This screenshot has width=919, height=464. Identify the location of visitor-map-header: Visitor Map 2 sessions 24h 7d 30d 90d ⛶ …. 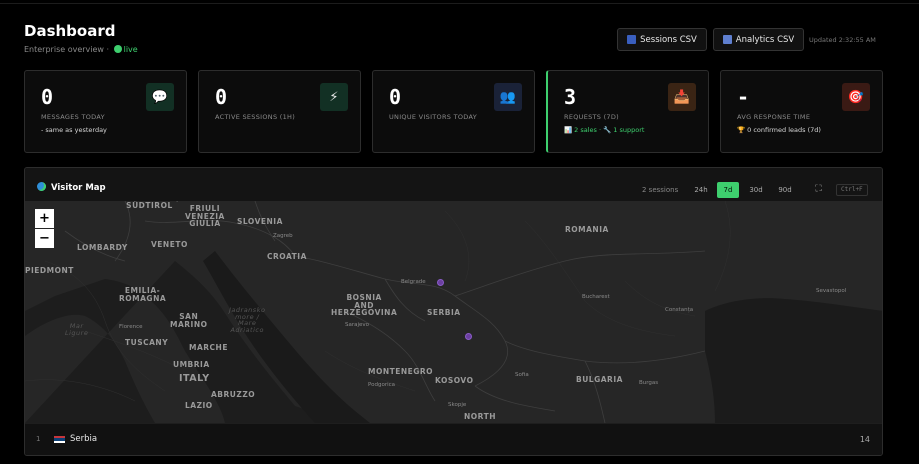
(453, 184).